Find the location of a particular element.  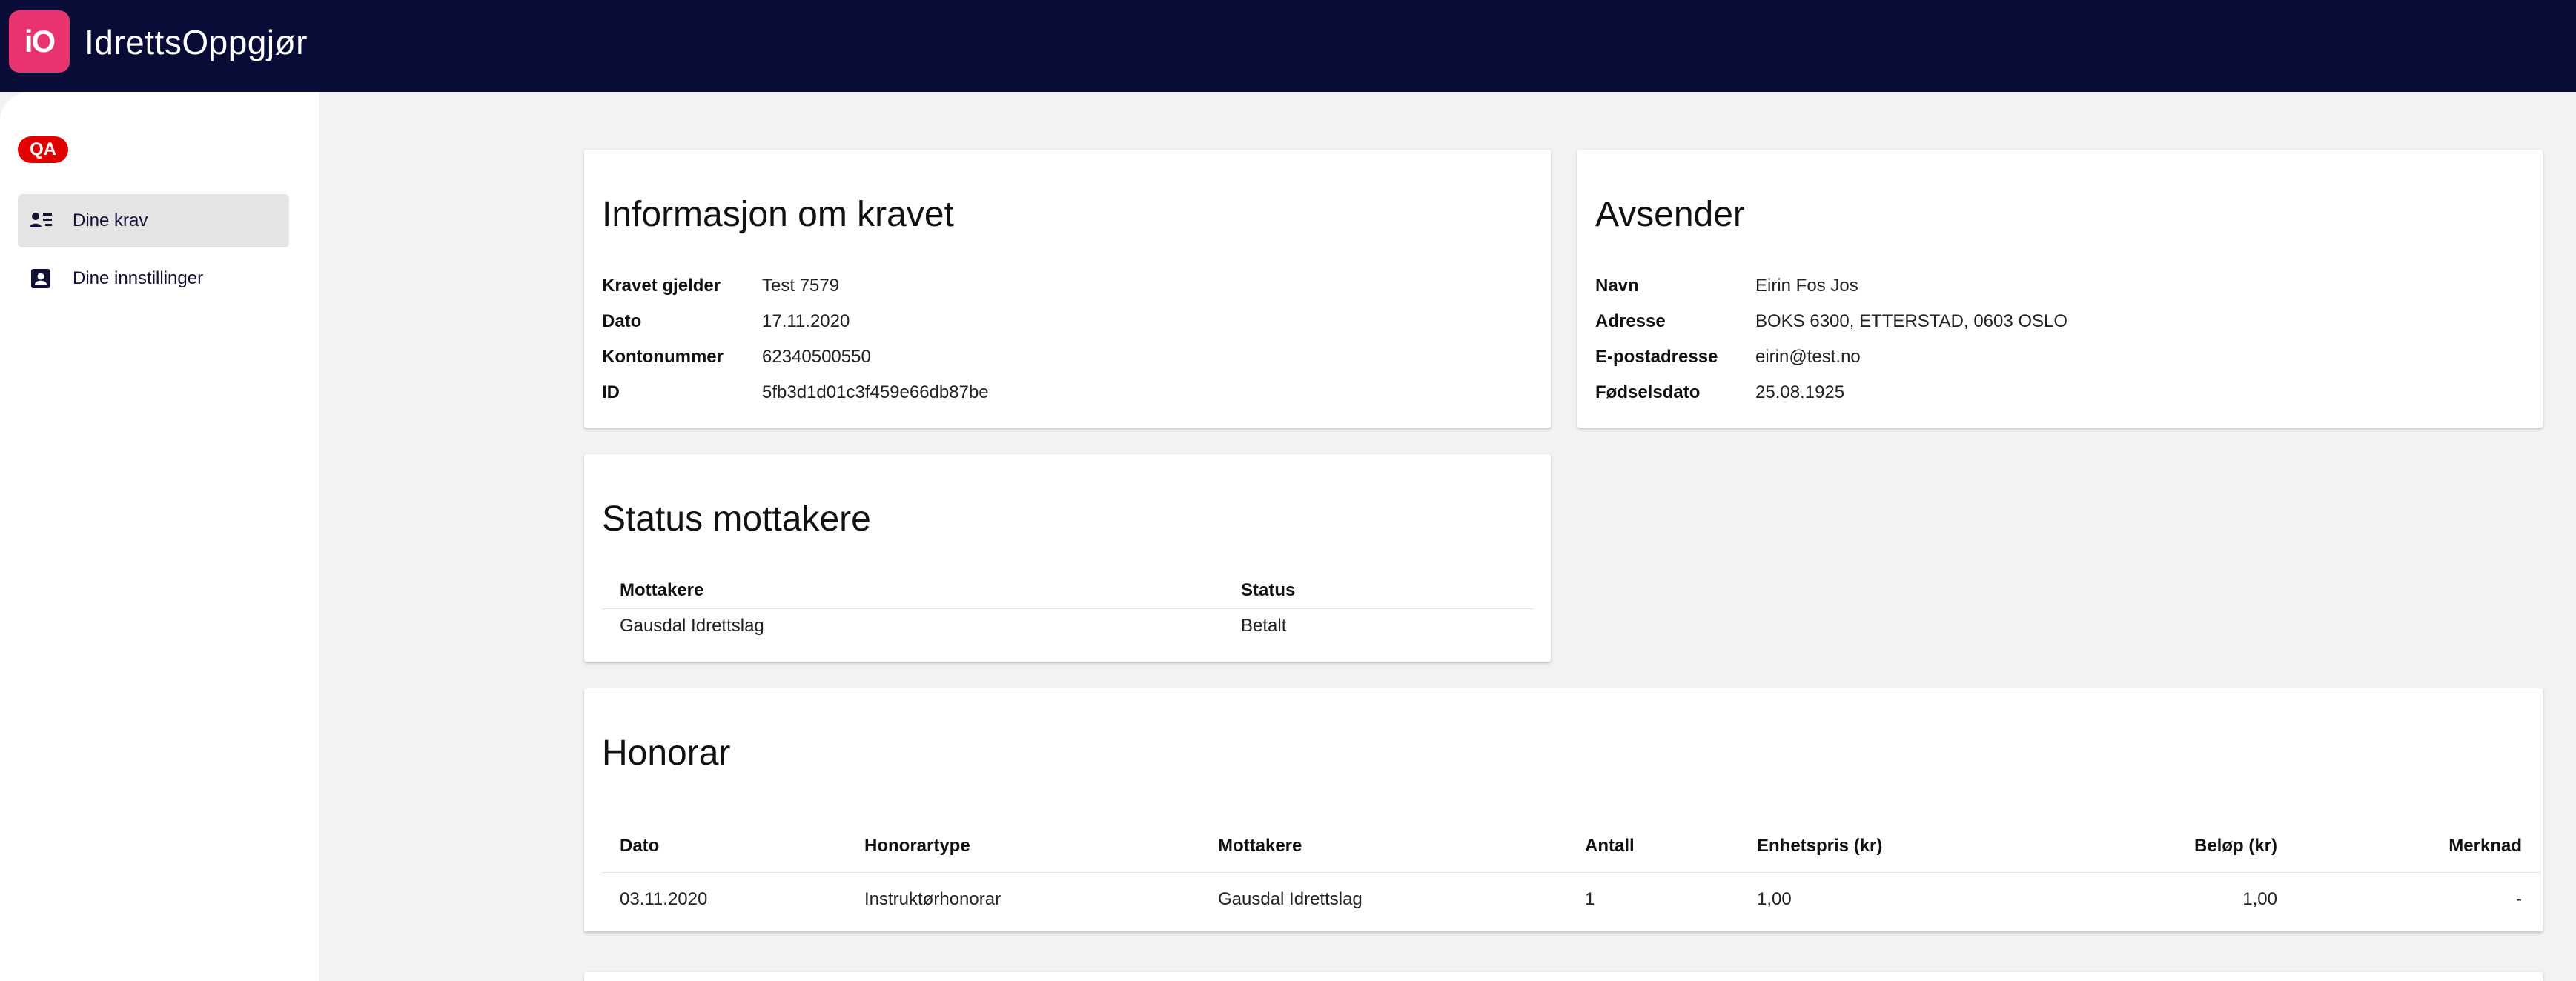

next-section-card is located at coordinates (1563, 976).